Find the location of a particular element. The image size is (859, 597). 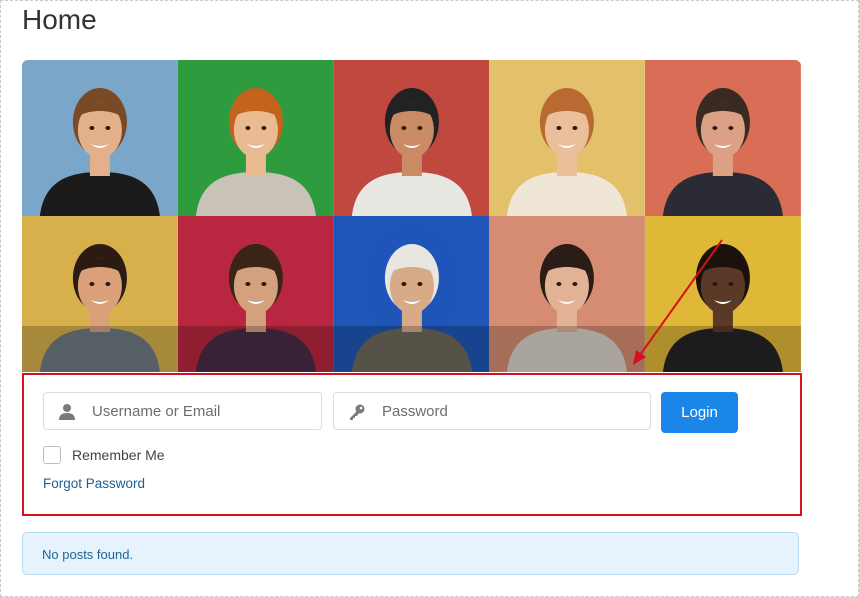

page-title: Home is located at coordinates (59, 19).